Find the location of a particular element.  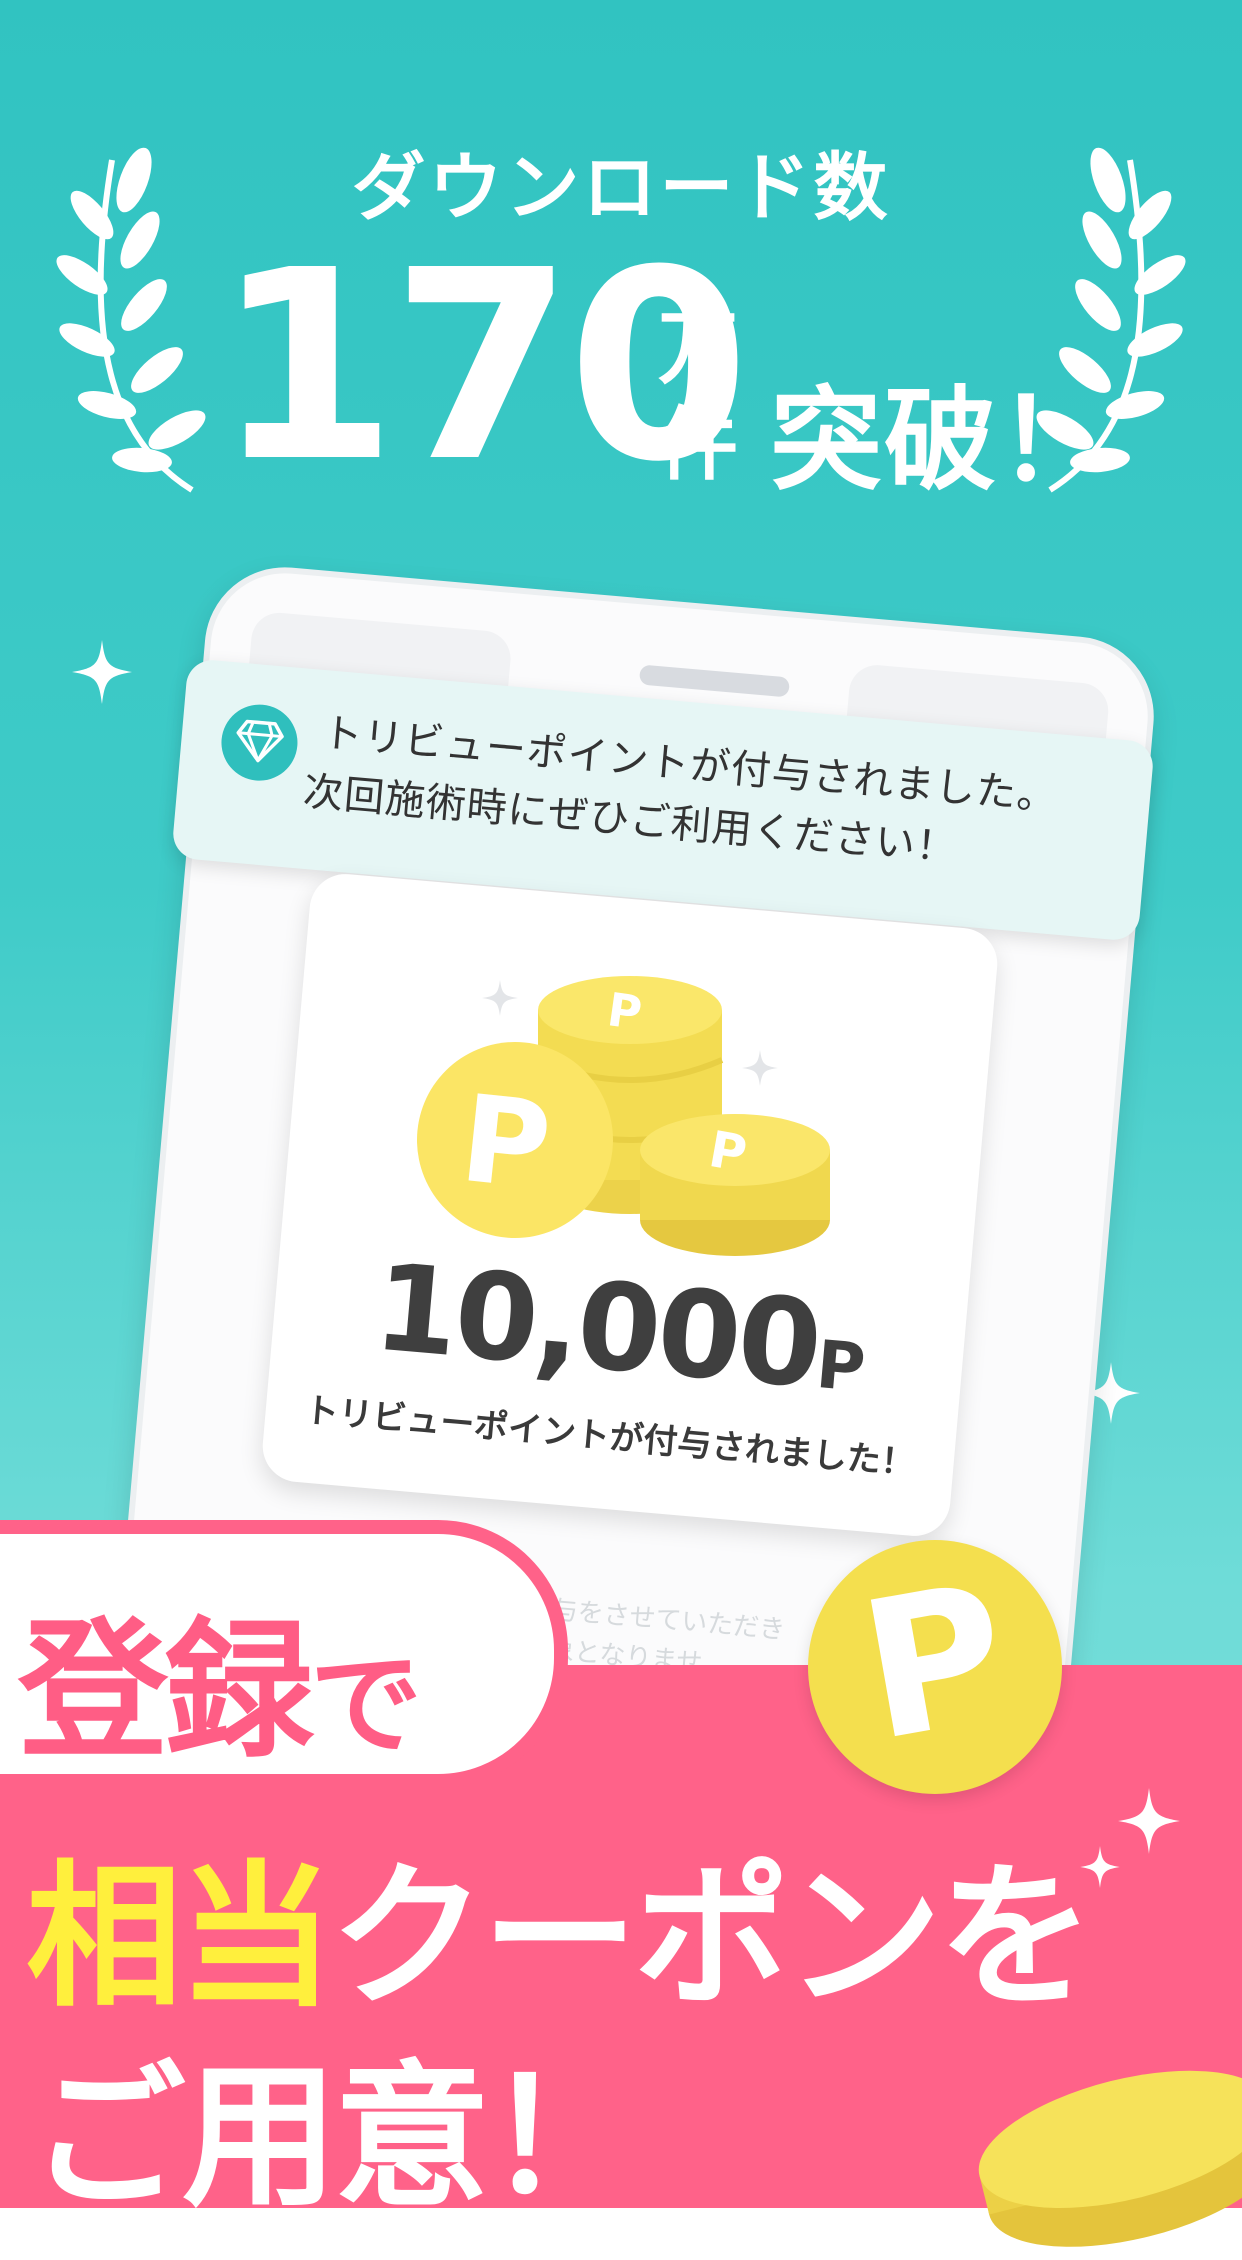

unit-ken: 件 is located at coordinates (698, 444).